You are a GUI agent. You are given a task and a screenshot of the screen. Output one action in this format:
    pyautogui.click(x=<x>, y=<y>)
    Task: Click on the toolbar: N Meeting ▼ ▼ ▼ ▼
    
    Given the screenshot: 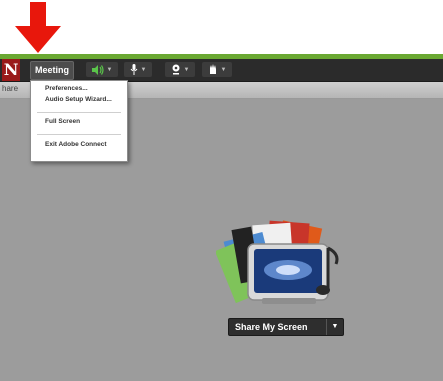 What is the action you would take?
    pyautogui.click(x=221, y=70)
    